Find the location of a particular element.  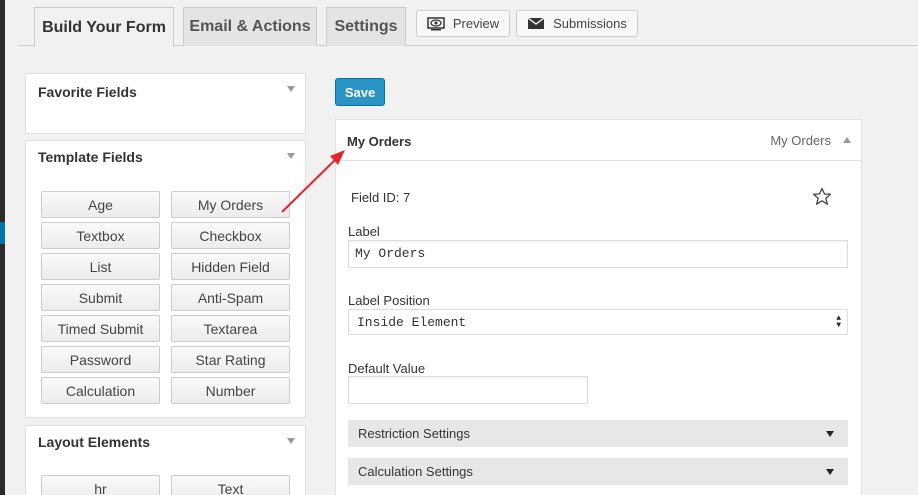

field-editor-header: My Orders My Orders is located at coordinates (598, 140).